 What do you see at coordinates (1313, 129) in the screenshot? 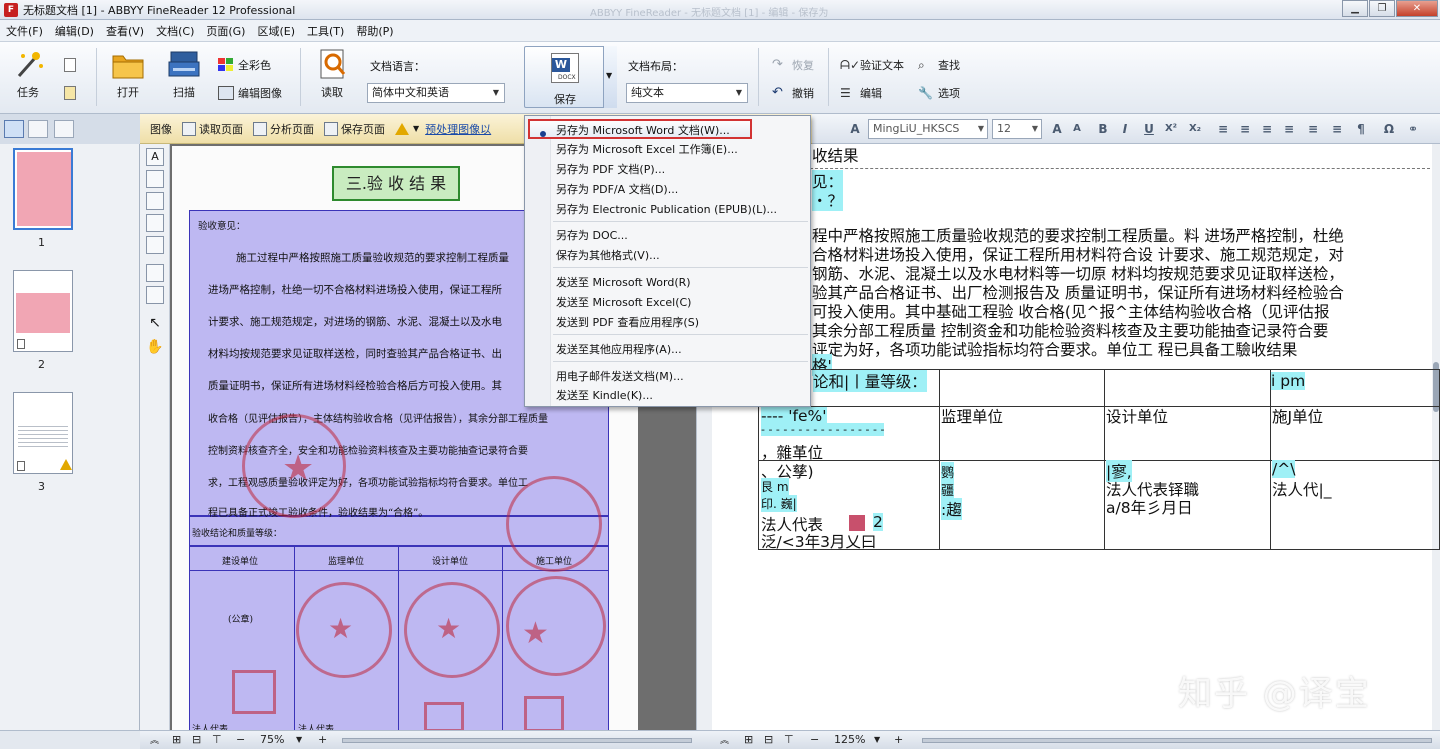
I see `list-button: ≡` at bounding box center [1313, 129].